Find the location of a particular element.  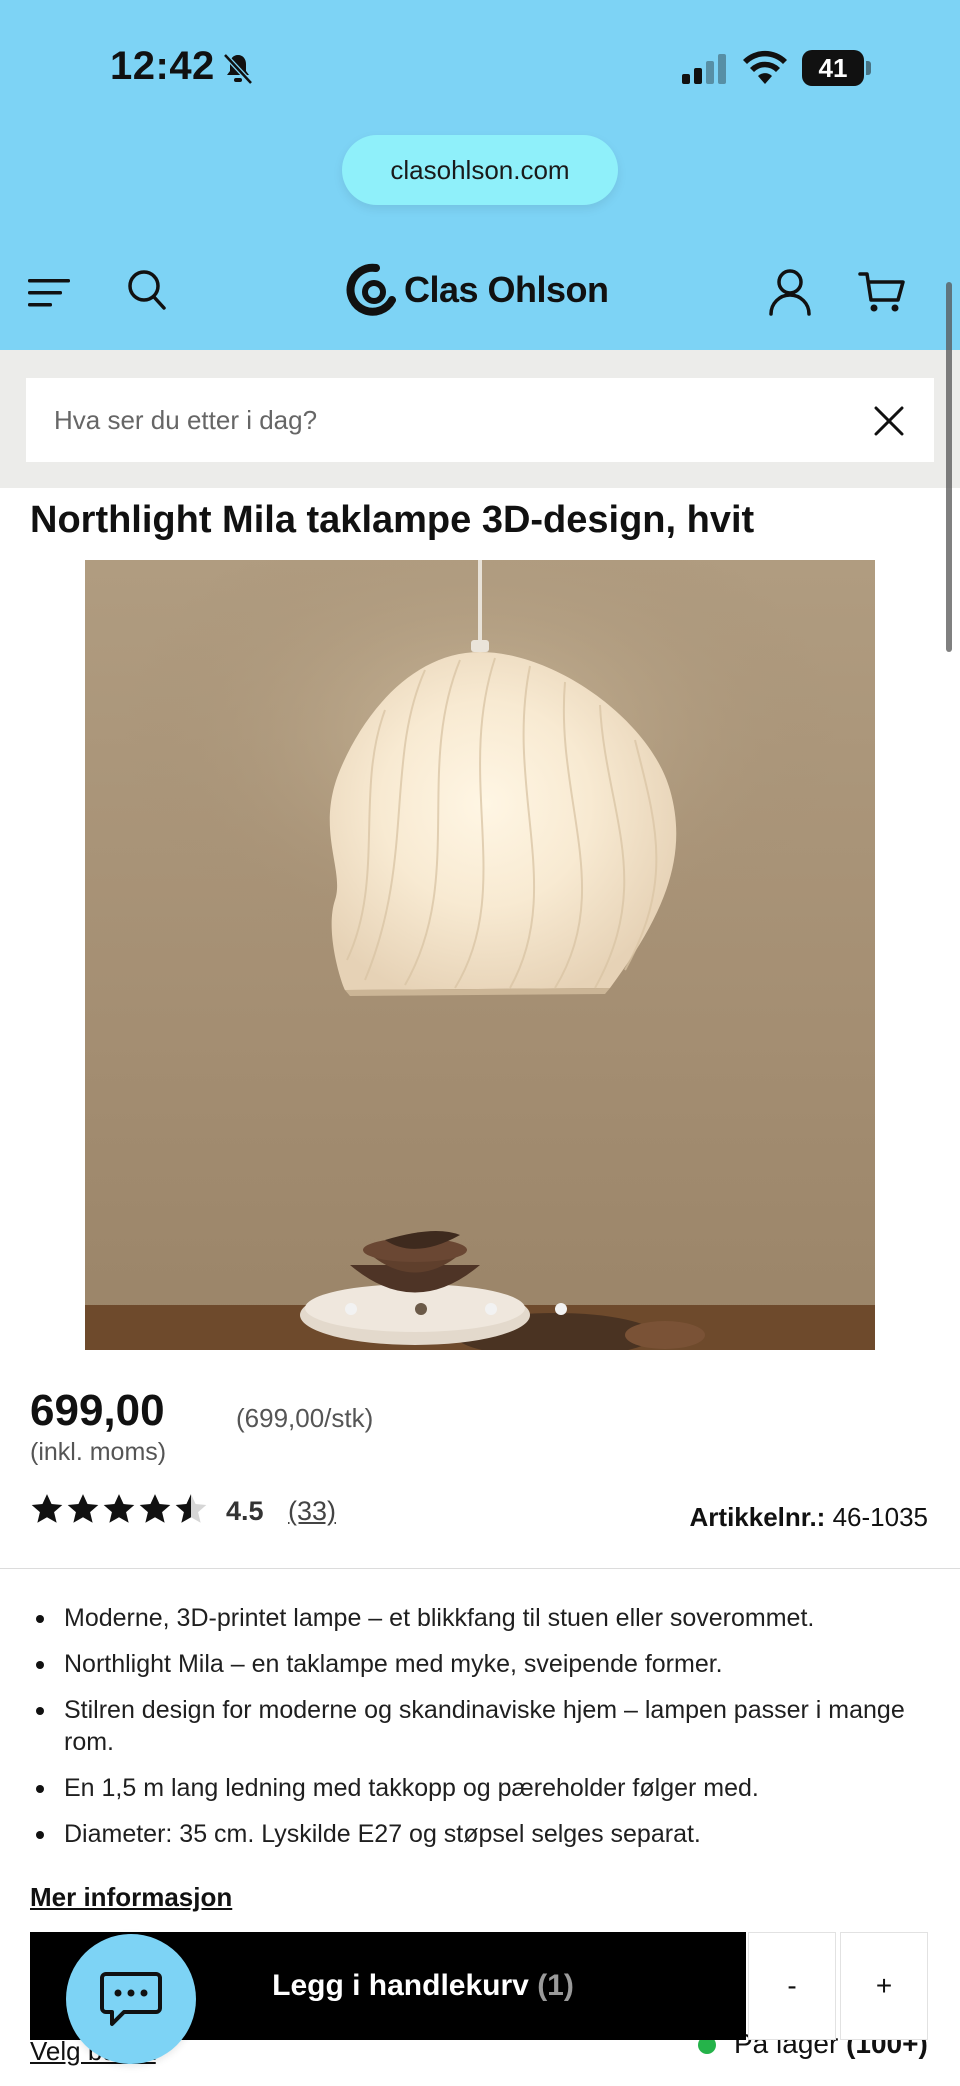

search-input is located at coordinates (444, 420).